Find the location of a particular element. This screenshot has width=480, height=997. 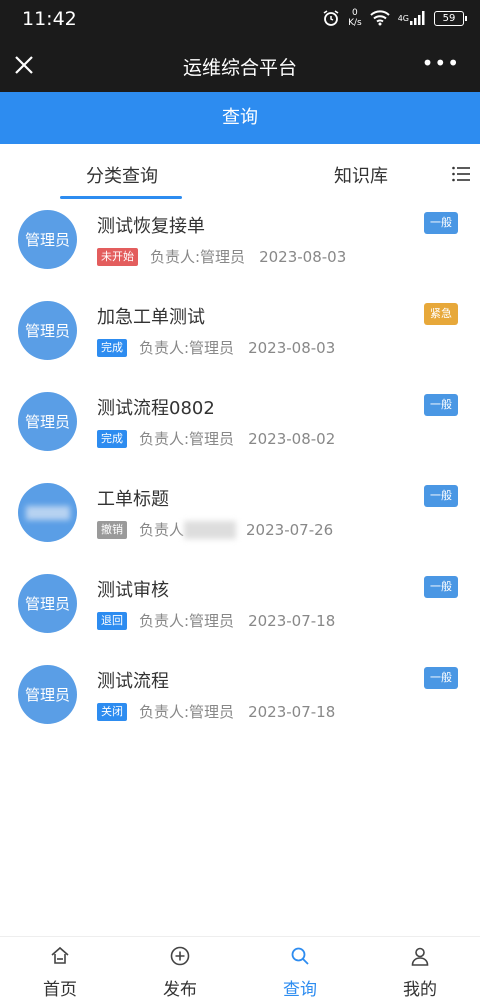

tab-query-label: 查询 is located at coordinates (300, 988).